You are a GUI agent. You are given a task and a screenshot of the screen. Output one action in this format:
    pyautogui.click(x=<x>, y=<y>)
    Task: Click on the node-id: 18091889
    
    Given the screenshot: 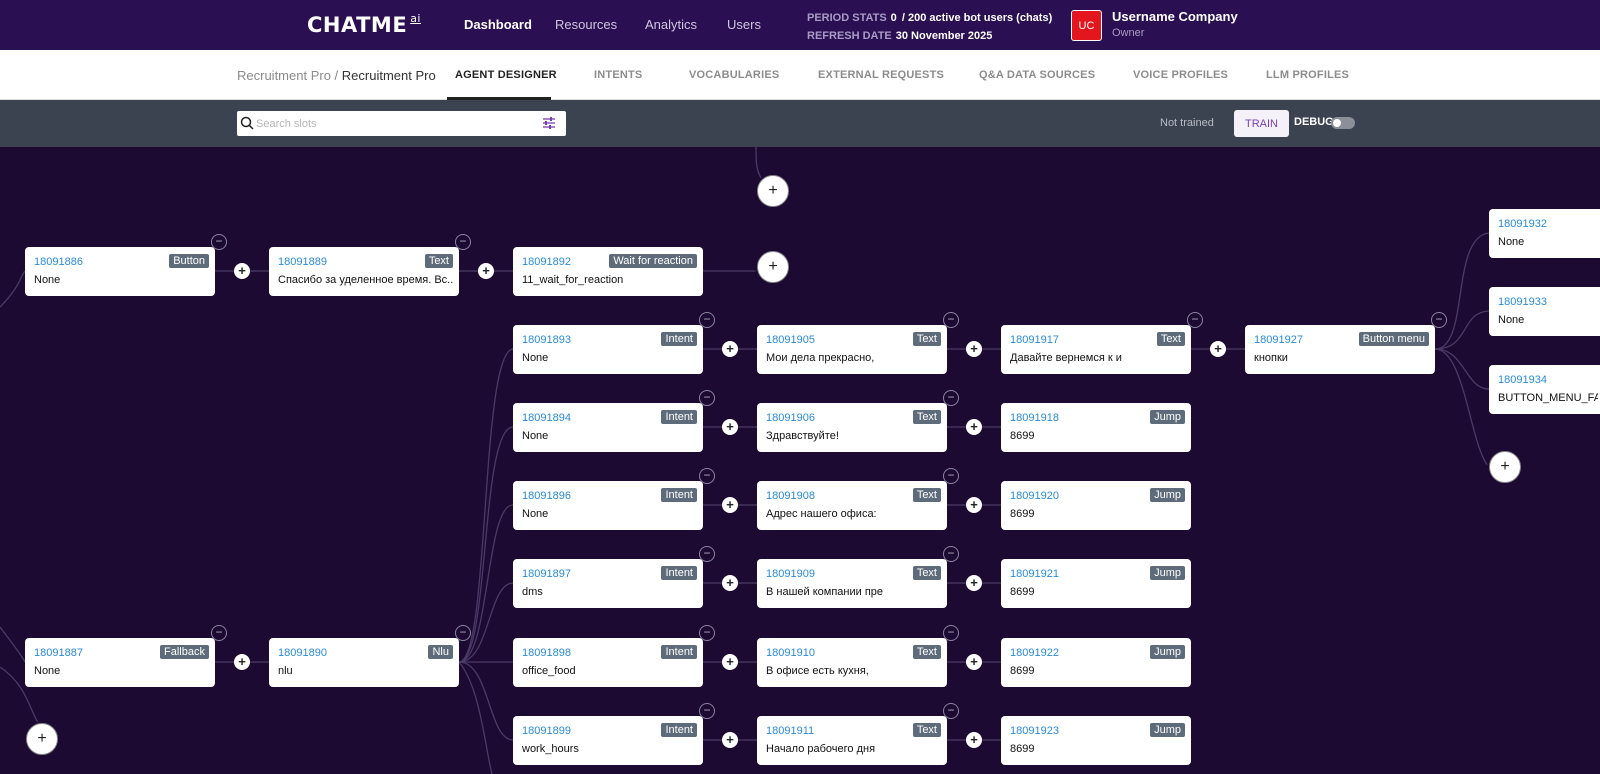 What is the action you would take?
    pyautogui.click(x=302, y=262)
    